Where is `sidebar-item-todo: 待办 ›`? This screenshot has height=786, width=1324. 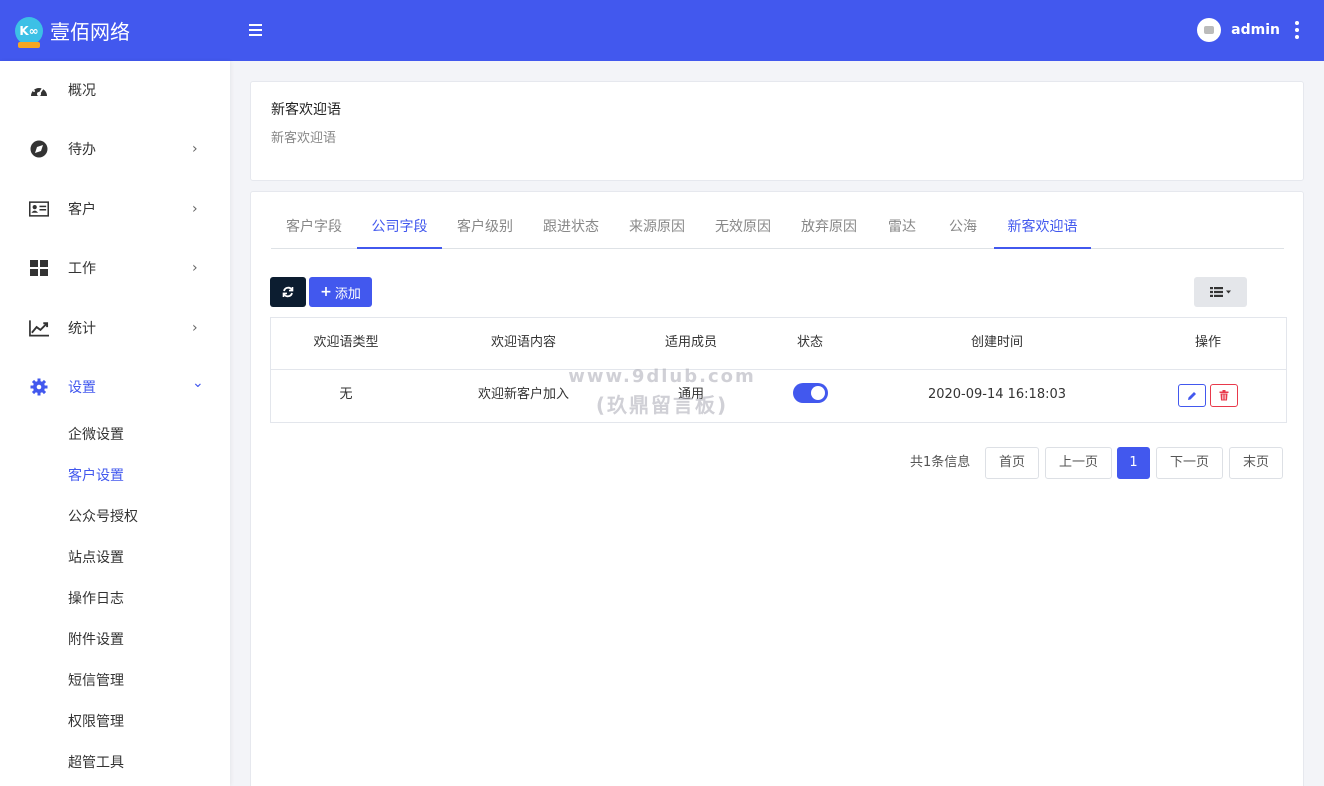 sidebar-item-todo: 待办 › is located at coordinates (115, 149).